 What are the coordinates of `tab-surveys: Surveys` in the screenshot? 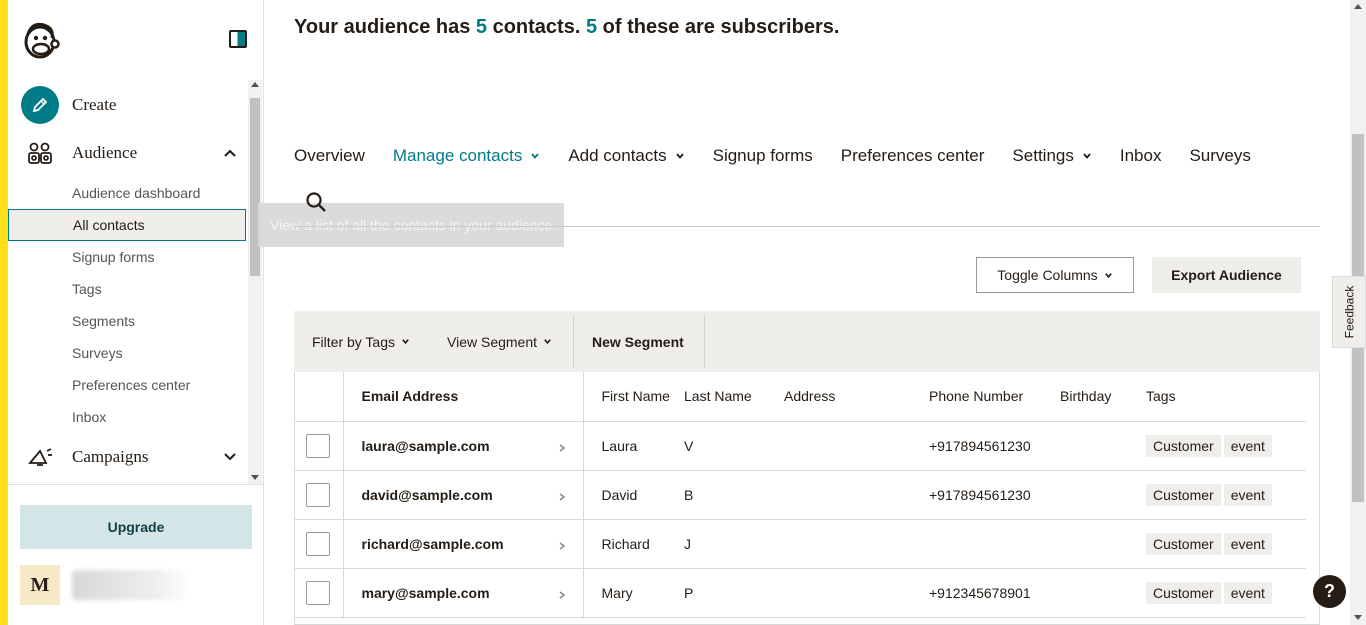 It's located at (1219, 156).